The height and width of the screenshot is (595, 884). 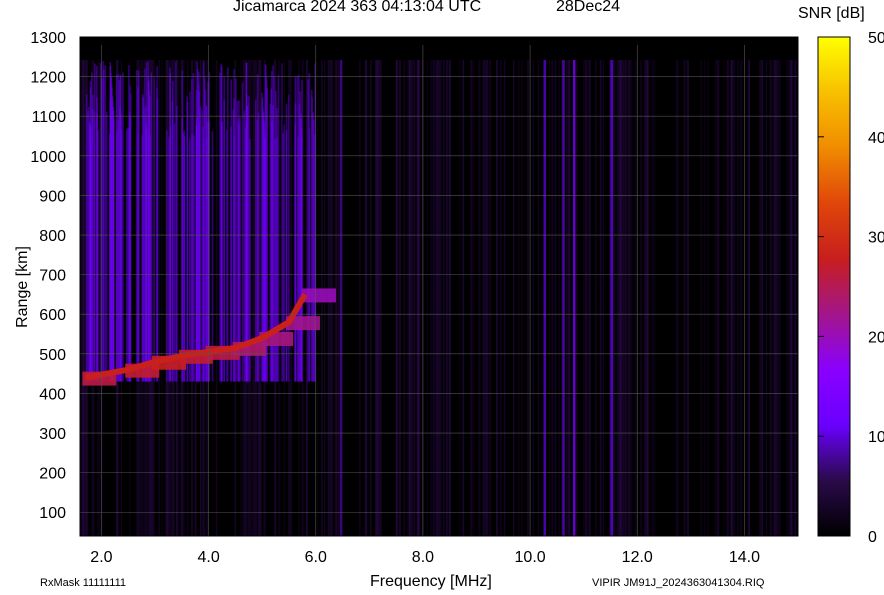 What do you see at coordinates (588, 7) in the screenshot?
I see `chart-date: 28Dec24` at bounding box center [588, 7].